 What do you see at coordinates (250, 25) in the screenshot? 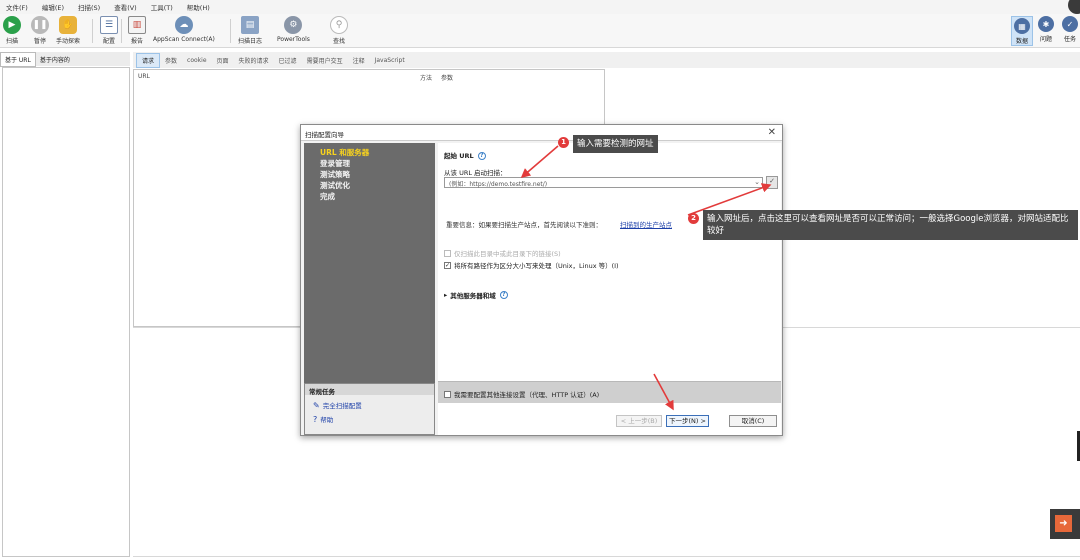
I see `log-icon: ▤` at bounding box center [250, 25].